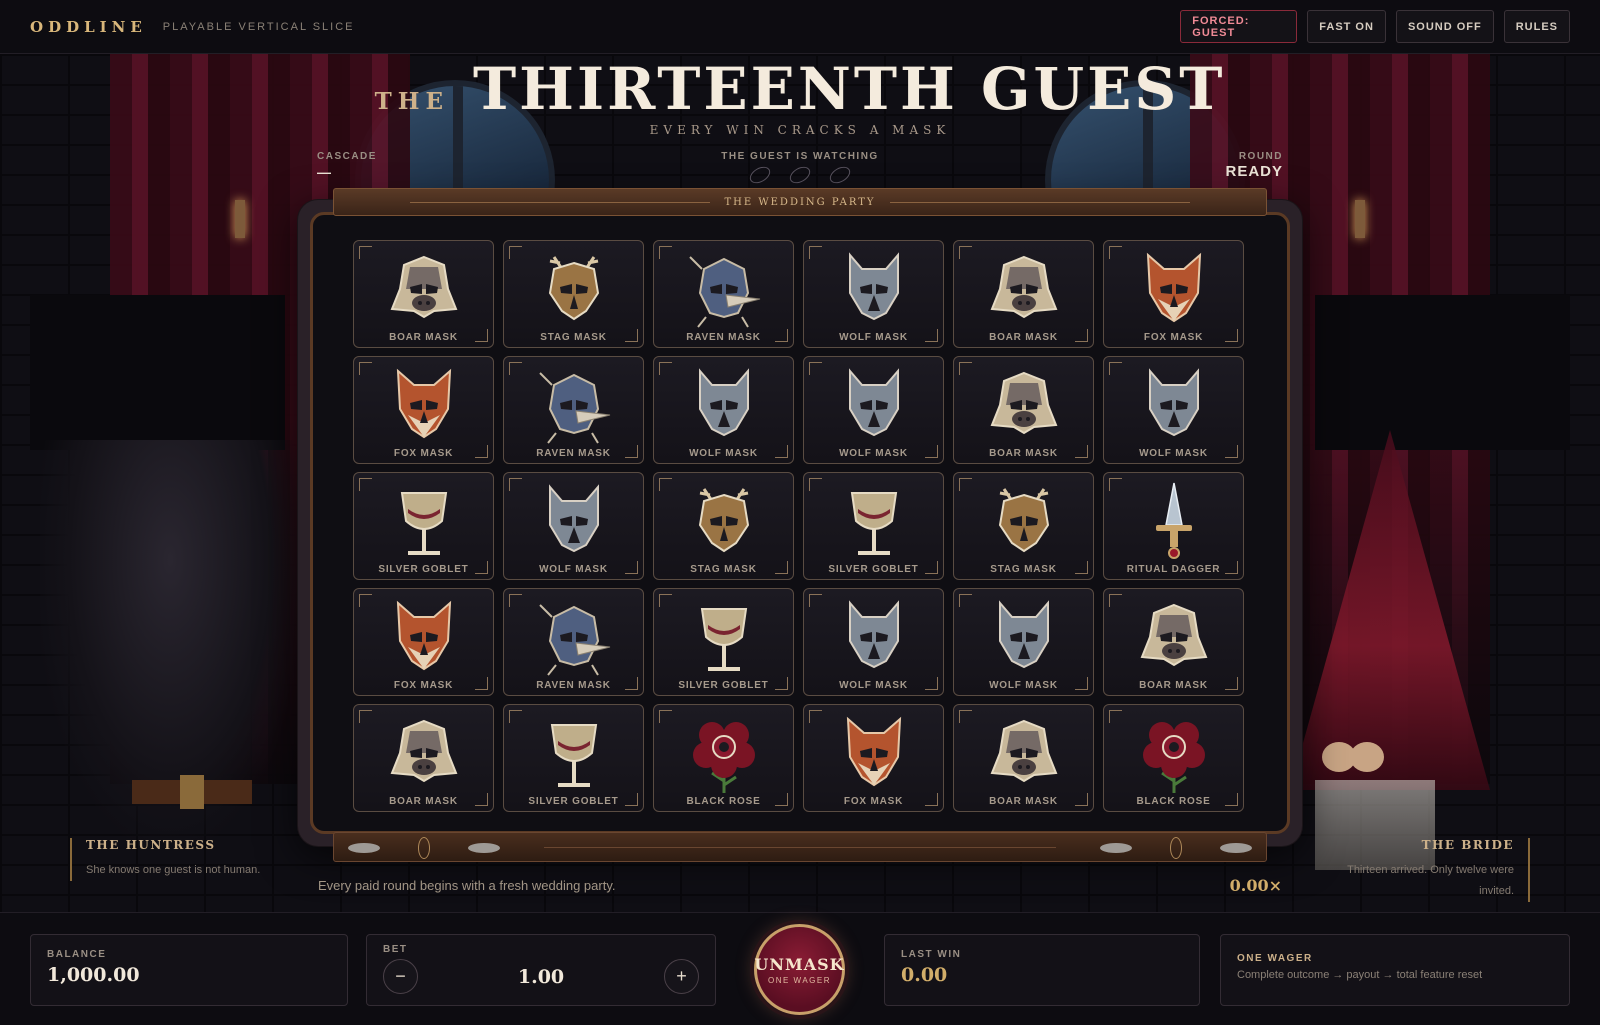 The width and height of the screenshot is (1600, 1025). I want to click on bet-stepper: − 1.00 +, so click(541, 976).